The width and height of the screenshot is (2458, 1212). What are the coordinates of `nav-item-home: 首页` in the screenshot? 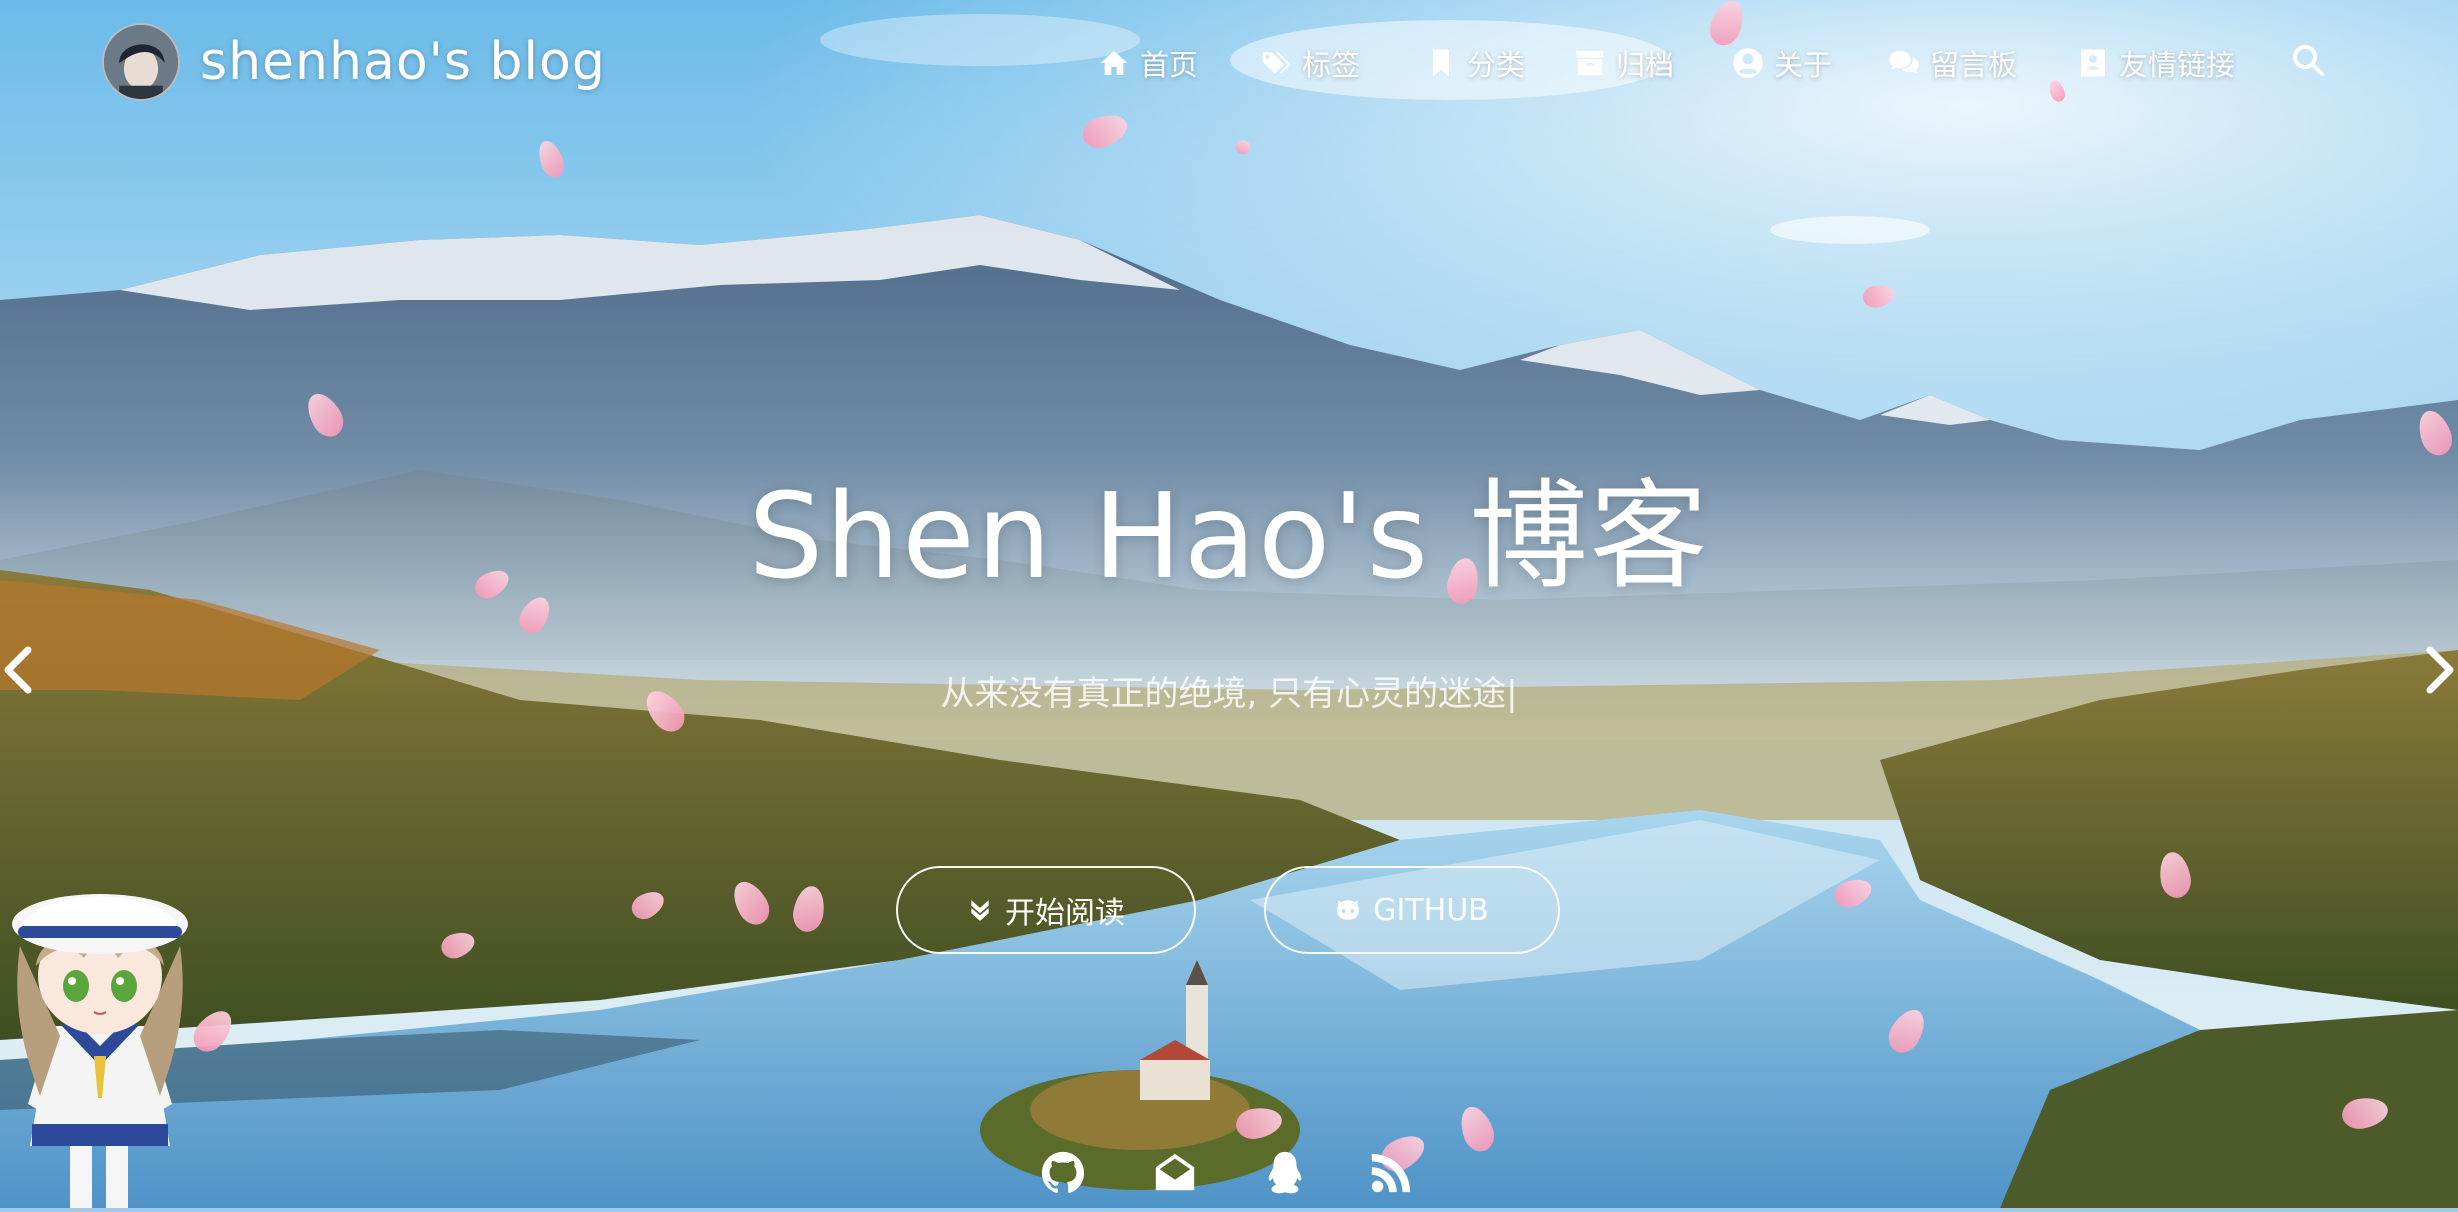 It's located at (1148, 63).